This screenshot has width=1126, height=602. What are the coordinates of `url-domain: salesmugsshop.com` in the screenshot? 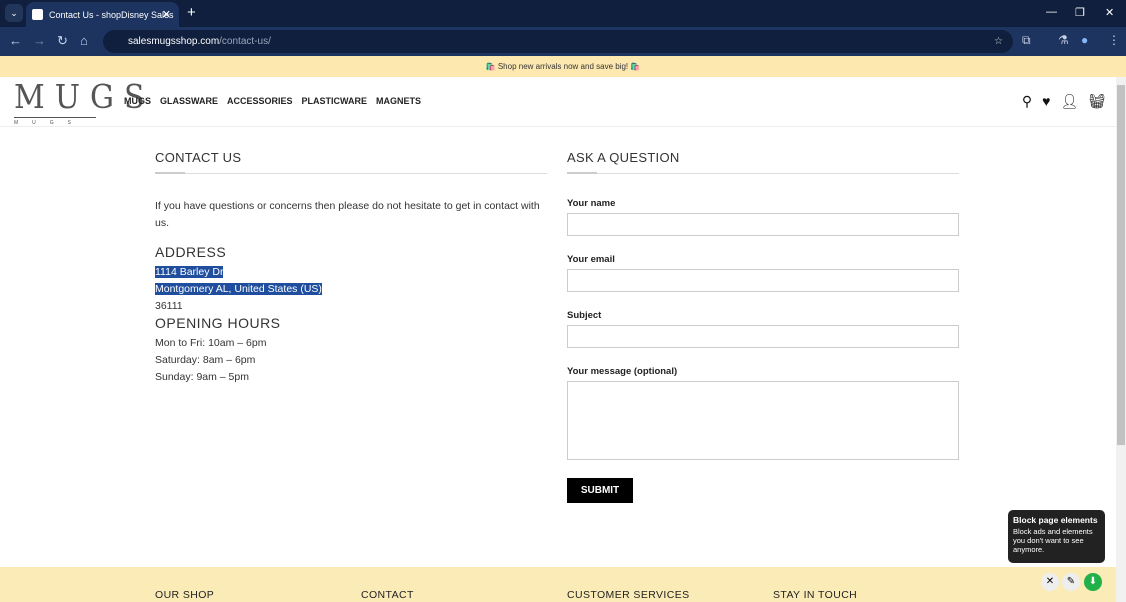 It's located at (174, 41).